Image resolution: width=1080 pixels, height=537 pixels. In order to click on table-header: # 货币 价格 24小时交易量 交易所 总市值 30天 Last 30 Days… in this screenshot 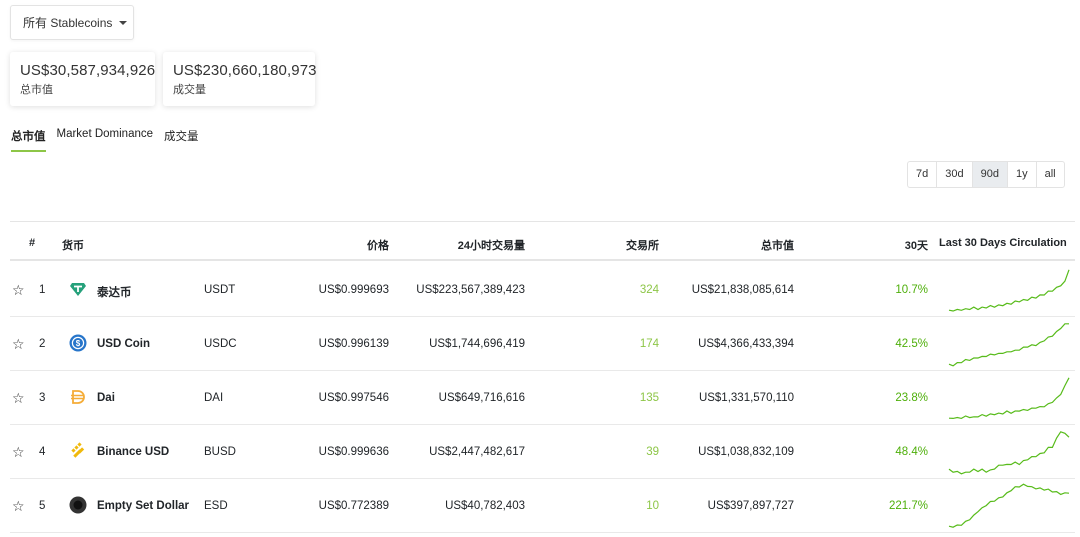, I will do `click(542, 241)`.